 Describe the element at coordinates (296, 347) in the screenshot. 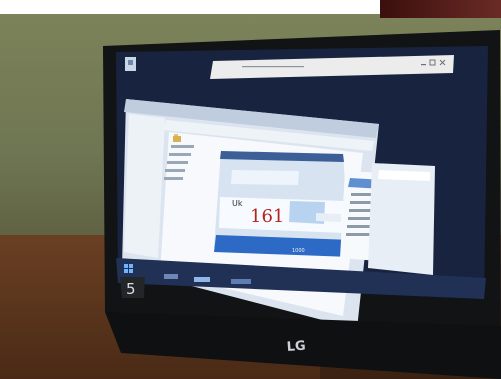

I see `lg-logo: LG` at that location.